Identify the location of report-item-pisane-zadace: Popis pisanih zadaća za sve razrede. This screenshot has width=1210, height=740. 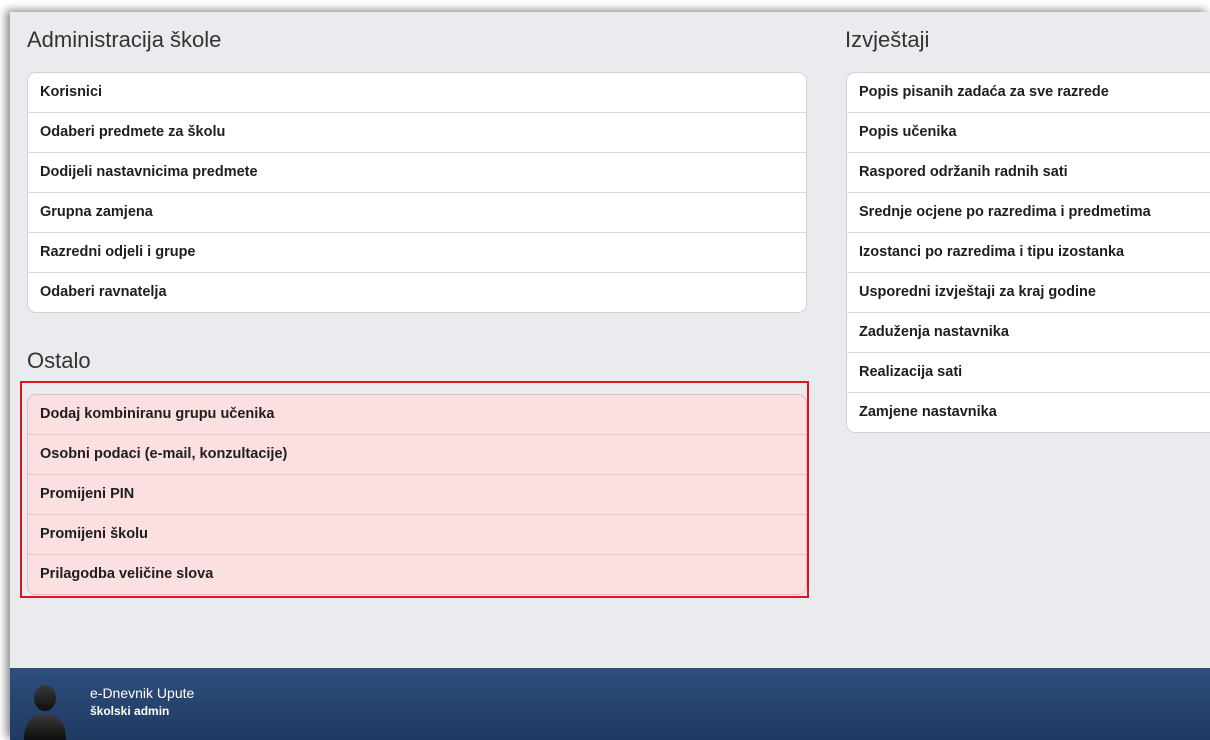
(1028, 93).